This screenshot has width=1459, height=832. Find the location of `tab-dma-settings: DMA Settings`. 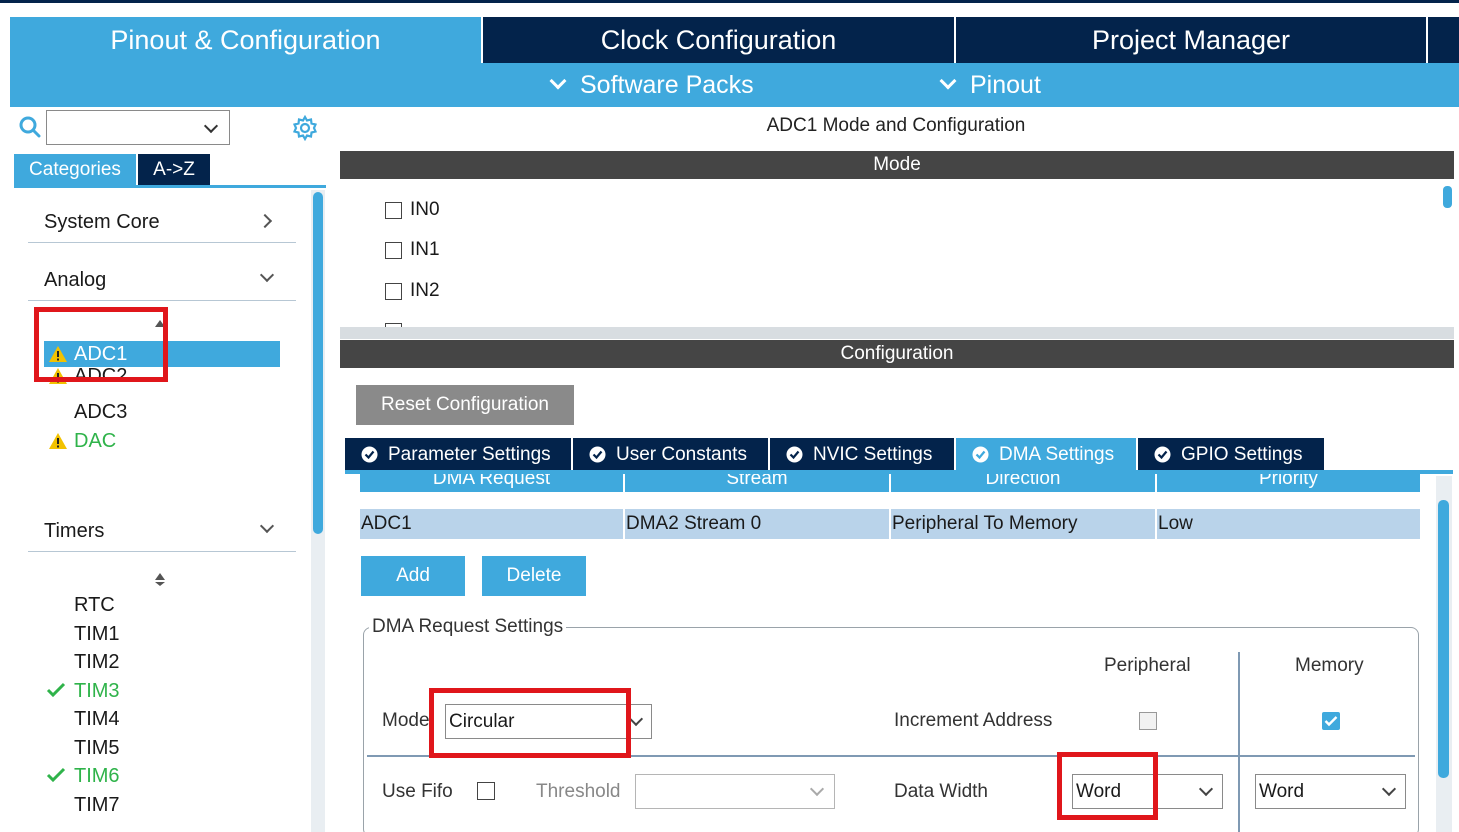

tab-dma-settings: DMA Settings is located at coordinates (1047, 454).